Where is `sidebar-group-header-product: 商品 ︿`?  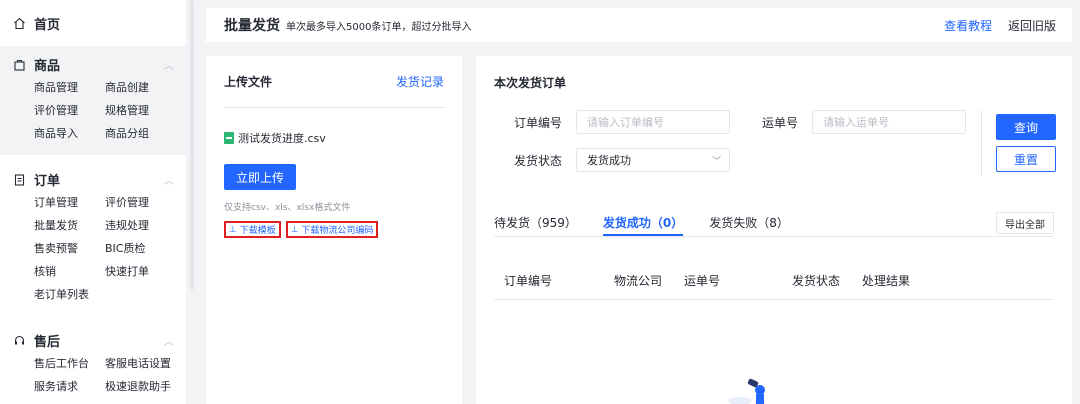
sidebar-group-header-product: 商品 ︿ is located at coordinates (93, 64).